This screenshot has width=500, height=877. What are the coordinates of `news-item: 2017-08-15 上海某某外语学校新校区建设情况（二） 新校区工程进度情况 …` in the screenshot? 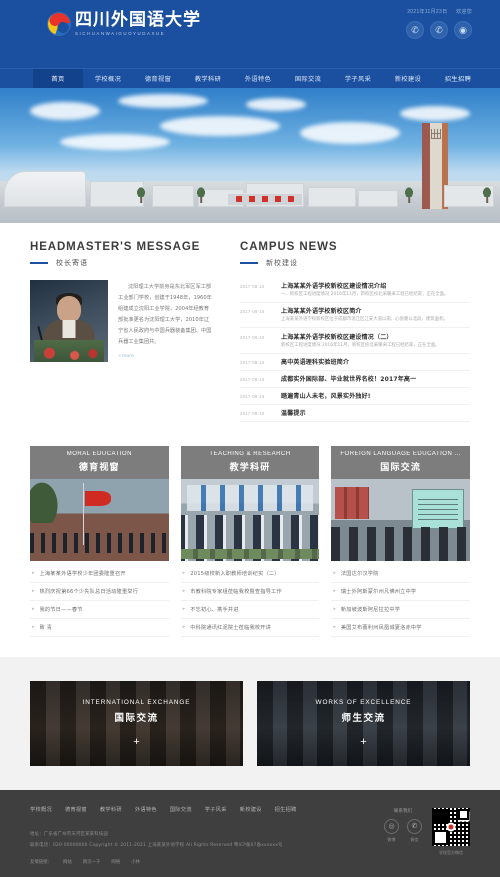 It's located at (355, 341).